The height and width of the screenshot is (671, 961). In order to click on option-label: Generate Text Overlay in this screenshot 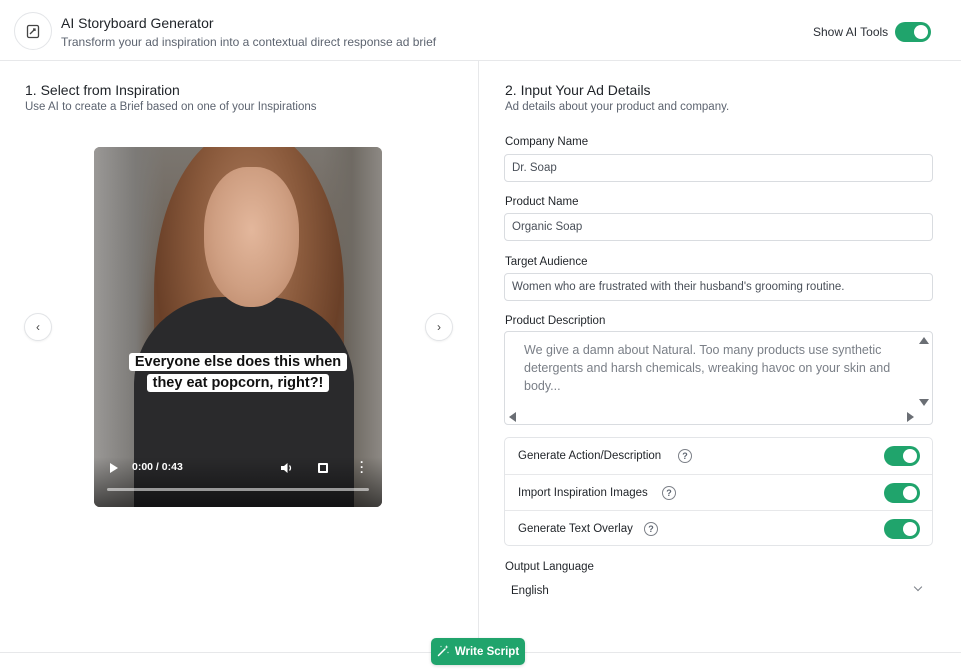, I will do `click(575, 529)`.